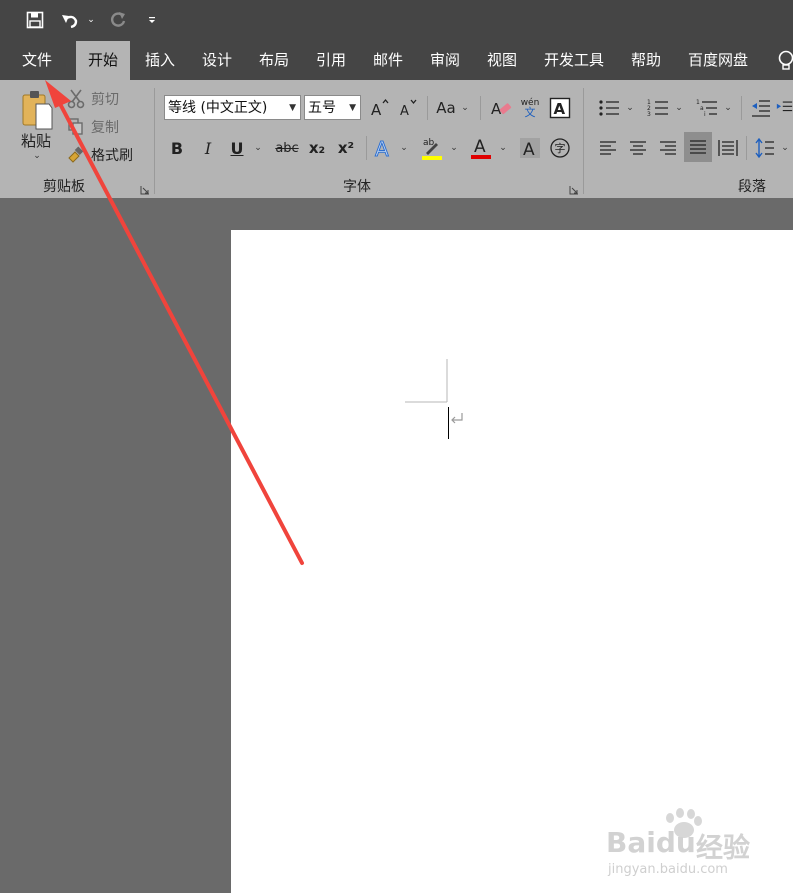 This screenshot has width=793, height=893. Describe the element at coordinates (37, 110) in the screenshot. I see `paste-icon` at that location.